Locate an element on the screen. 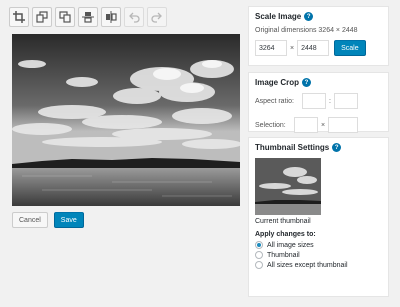  redo-icon is located at coordinates (156, 17).